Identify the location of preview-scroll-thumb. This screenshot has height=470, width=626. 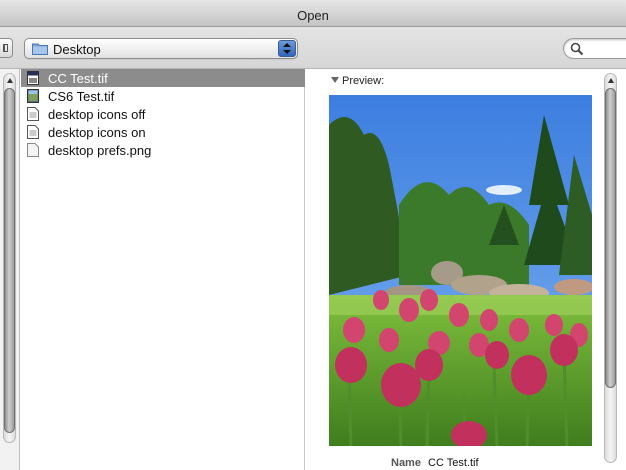
(610, 238).